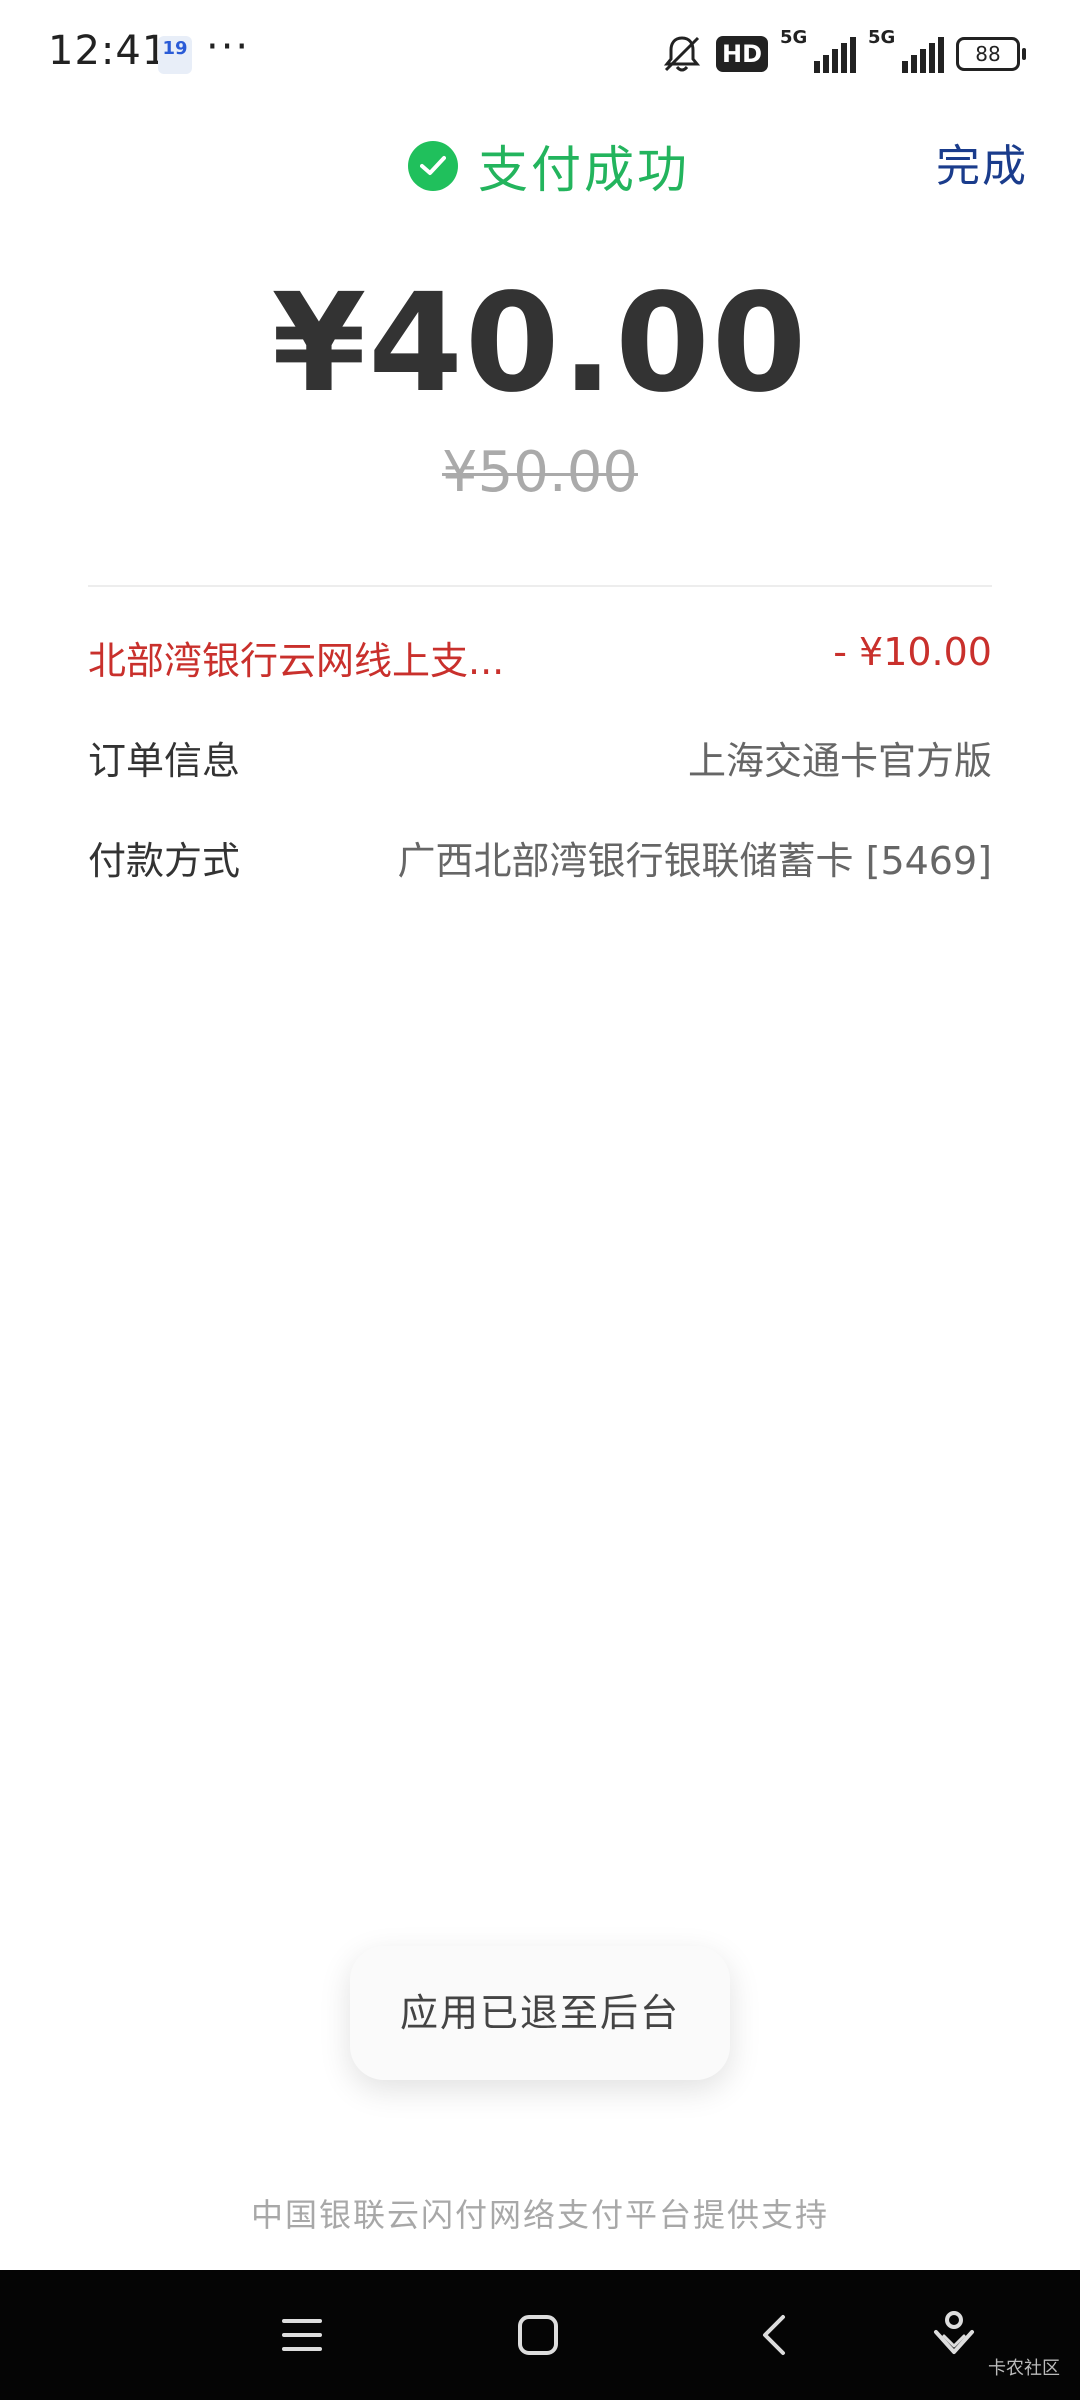 The image size is (1080, 2400). I want to click on signal-icon-1: 5G, so click(818, 50).